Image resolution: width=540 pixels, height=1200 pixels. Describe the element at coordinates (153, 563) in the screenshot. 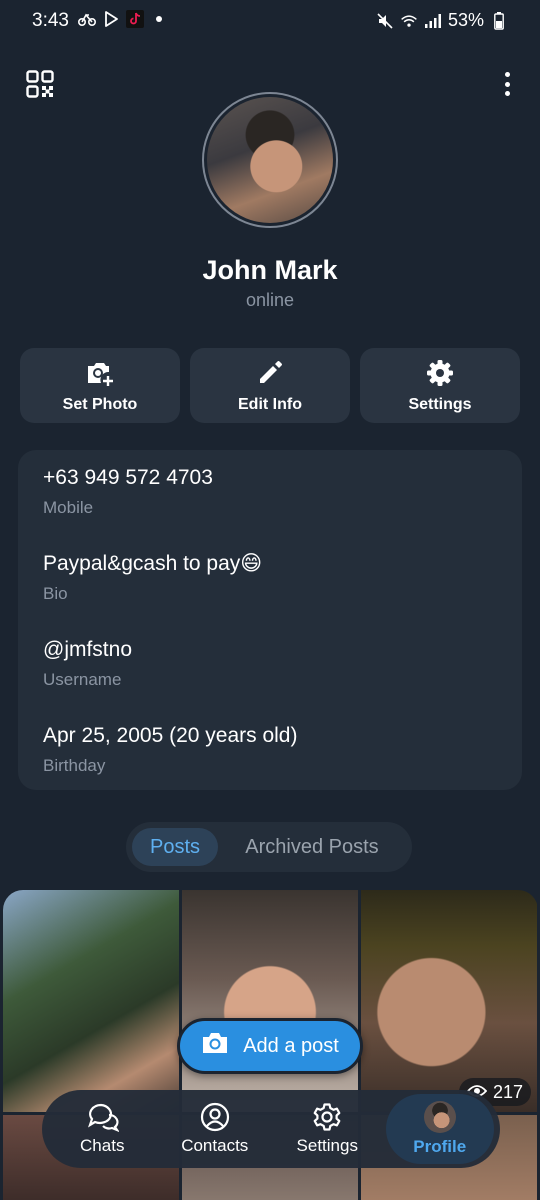

I see `bio-text: Paypal&gcash to pay😄` at that location.